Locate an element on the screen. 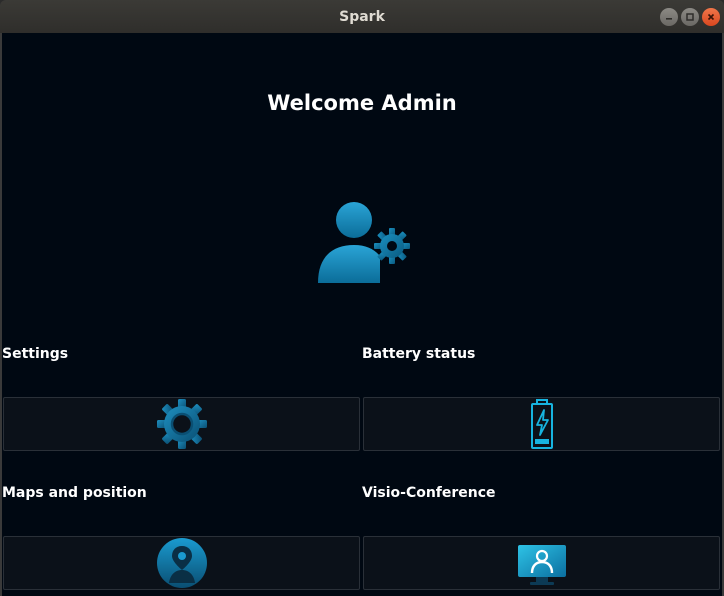 This screenshot has width=724, height=596. visio-conference-button is located at coordinates (541, 563).